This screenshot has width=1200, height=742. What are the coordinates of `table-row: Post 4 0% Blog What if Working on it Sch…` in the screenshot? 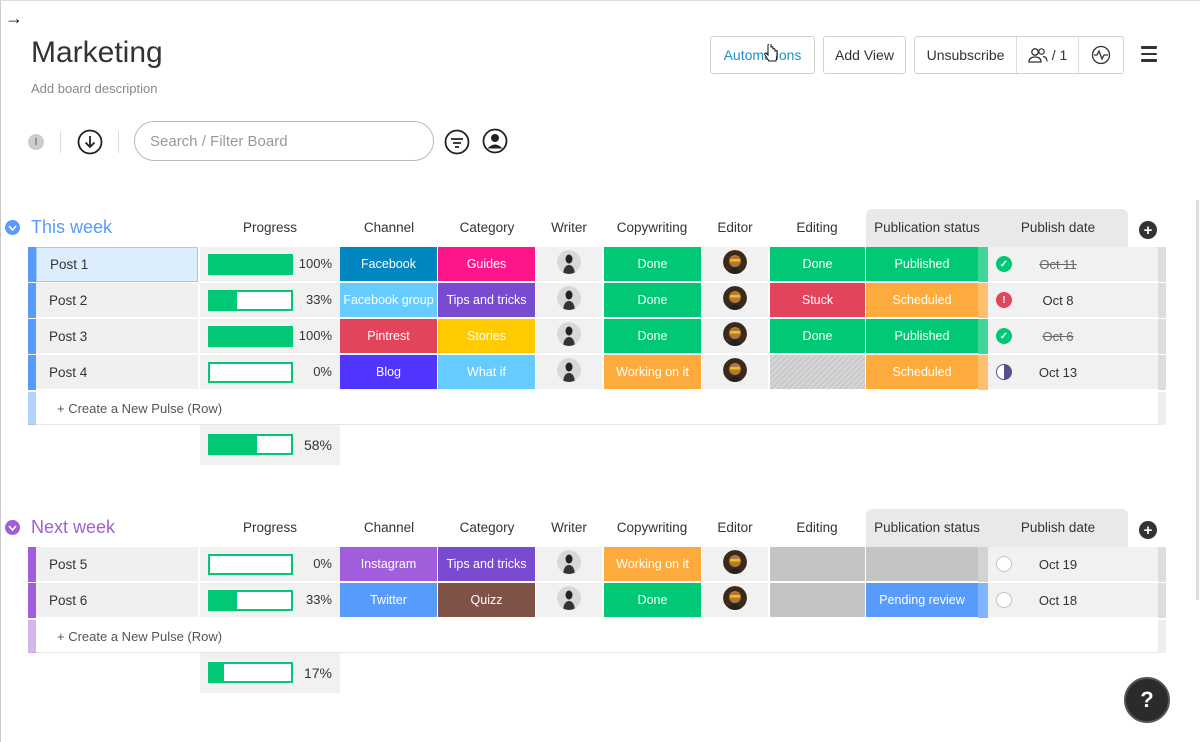 It's located at (597, 372).